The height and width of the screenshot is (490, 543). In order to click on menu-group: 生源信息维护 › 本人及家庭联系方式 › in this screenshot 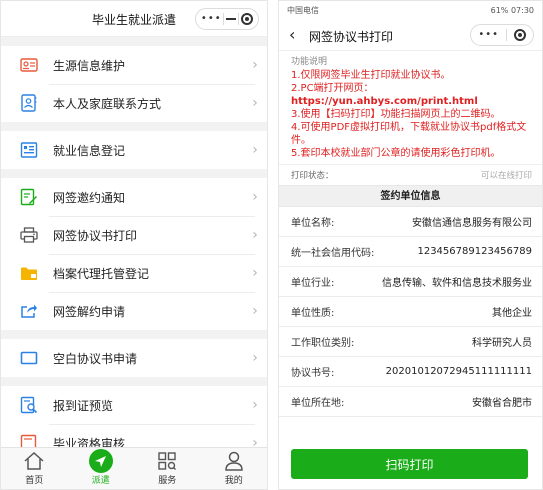, I will do `click(134, 84)`.